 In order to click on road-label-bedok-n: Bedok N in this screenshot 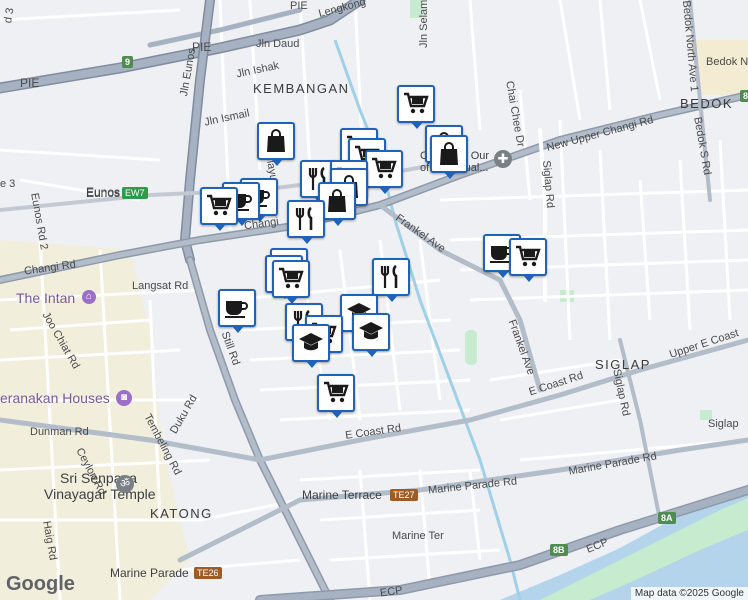, I will do `click(727, 62)`.